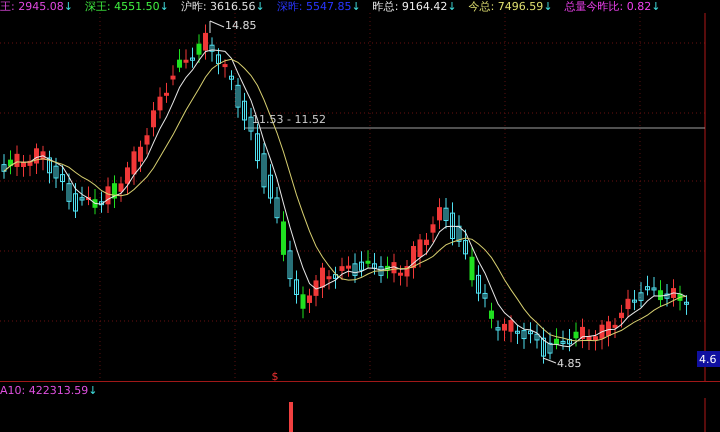 This screenshot has width=720, height=432. What do you see at coordinates (314, 6) in the screenshot?
I see `index-reading: 深昨: 5547.85` at bounding box center [314, 6].